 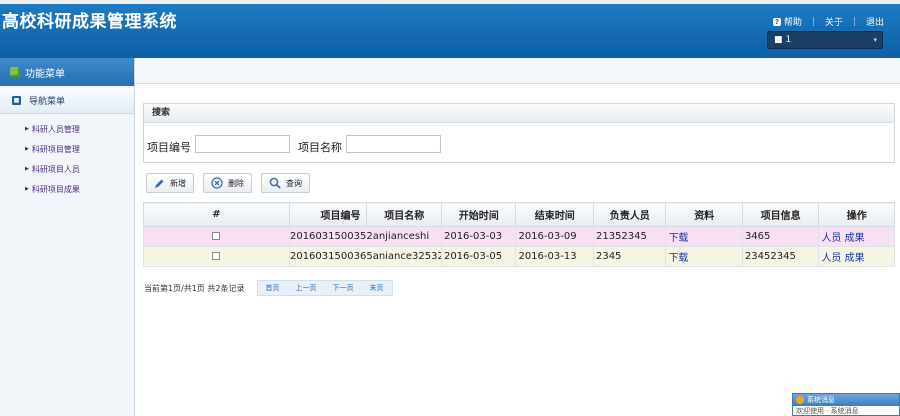 I want to click on column-header: 项目名称, so click(x=404, y=214).